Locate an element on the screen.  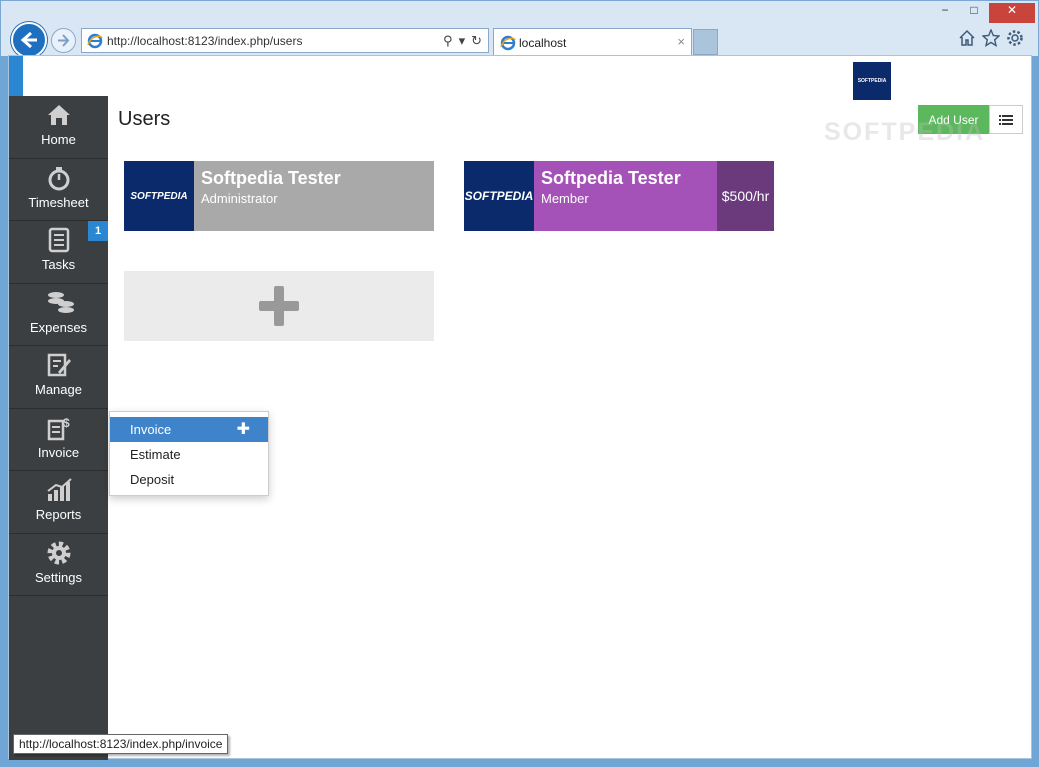
menu-item-label: Estimate is located at coordinates (155, 454).